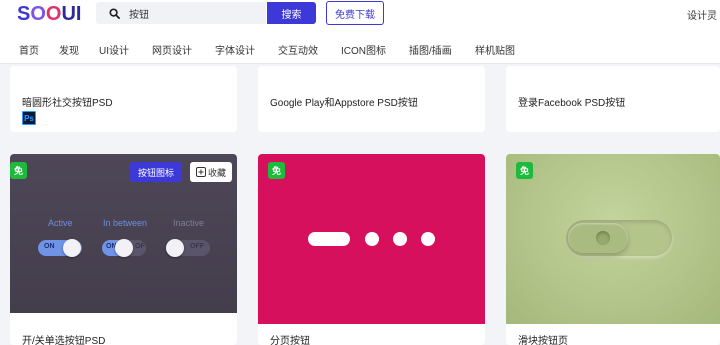 The height and width of the screenshot is (345, 720). Describe the element at coordinates (572, 103) in the screenshot. I see `card-title: 登录Facebook PSD按钮` at that location.